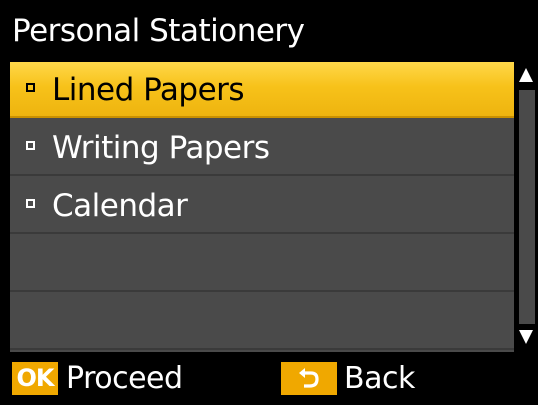  Describe the element at coordinates (269, 378) in the screenshot. I see `button-guide-bar: OK Proceed Back` at that location.